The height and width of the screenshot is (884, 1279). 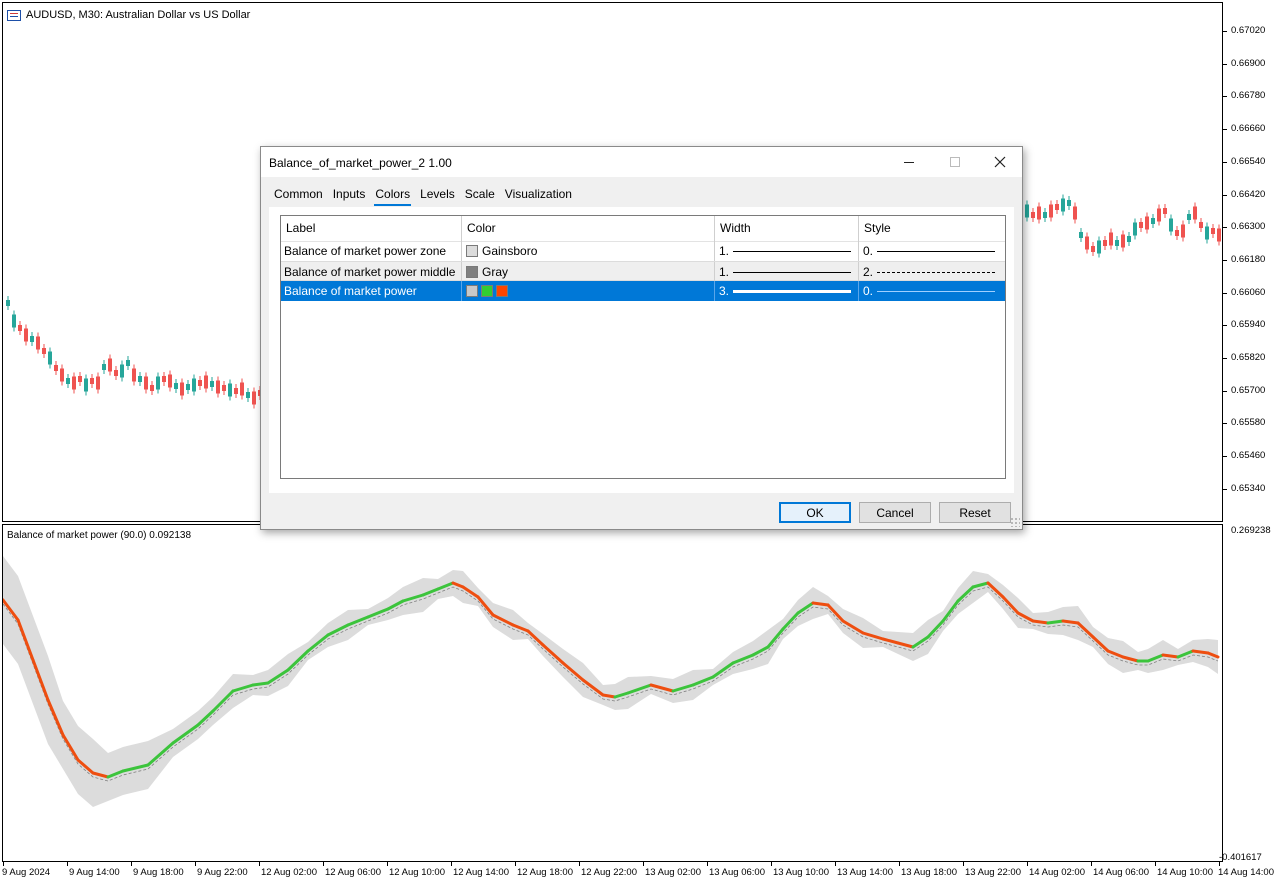 I want to click on reset-button: Reset, so click(x=975, y=512).